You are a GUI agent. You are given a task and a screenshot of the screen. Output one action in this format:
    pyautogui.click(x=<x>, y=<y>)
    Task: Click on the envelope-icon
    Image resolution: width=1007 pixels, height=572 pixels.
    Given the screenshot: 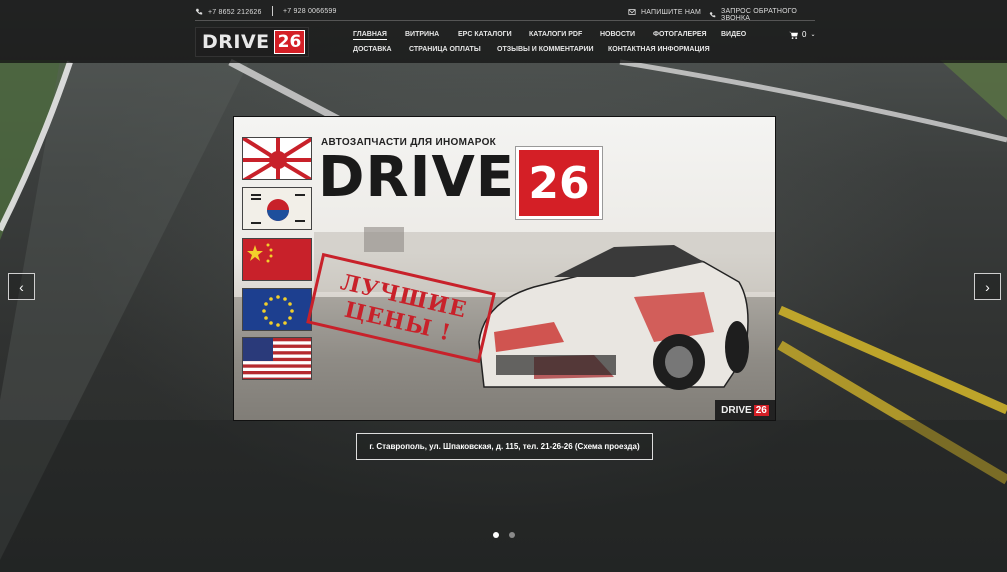 What is the action you would take?
    pyautogui.click(x=632, y=12)
    